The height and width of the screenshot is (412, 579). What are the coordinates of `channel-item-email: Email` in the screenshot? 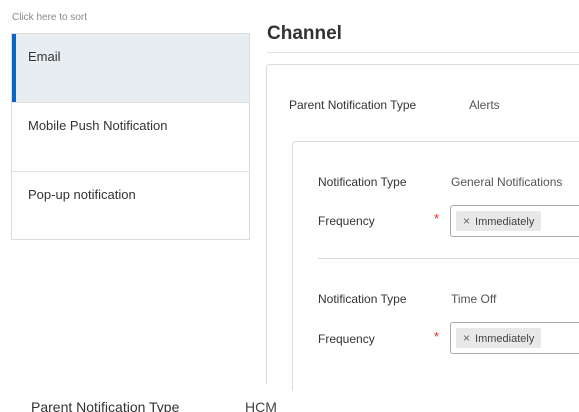 It's located at (130, 68).